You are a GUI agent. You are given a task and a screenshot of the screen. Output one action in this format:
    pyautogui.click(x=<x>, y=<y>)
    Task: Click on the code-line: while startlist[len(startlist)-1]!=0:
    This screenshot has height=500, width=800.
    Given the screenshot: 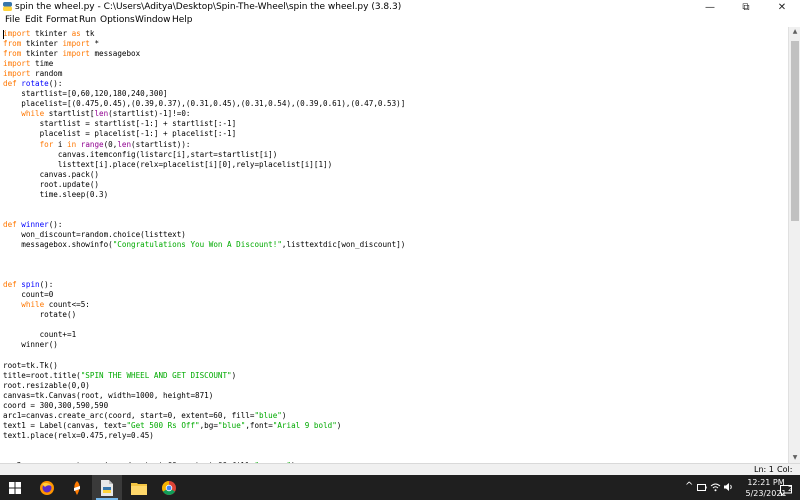 What is the action you would take?
    pyautogui.click(x=204, y=114)
    